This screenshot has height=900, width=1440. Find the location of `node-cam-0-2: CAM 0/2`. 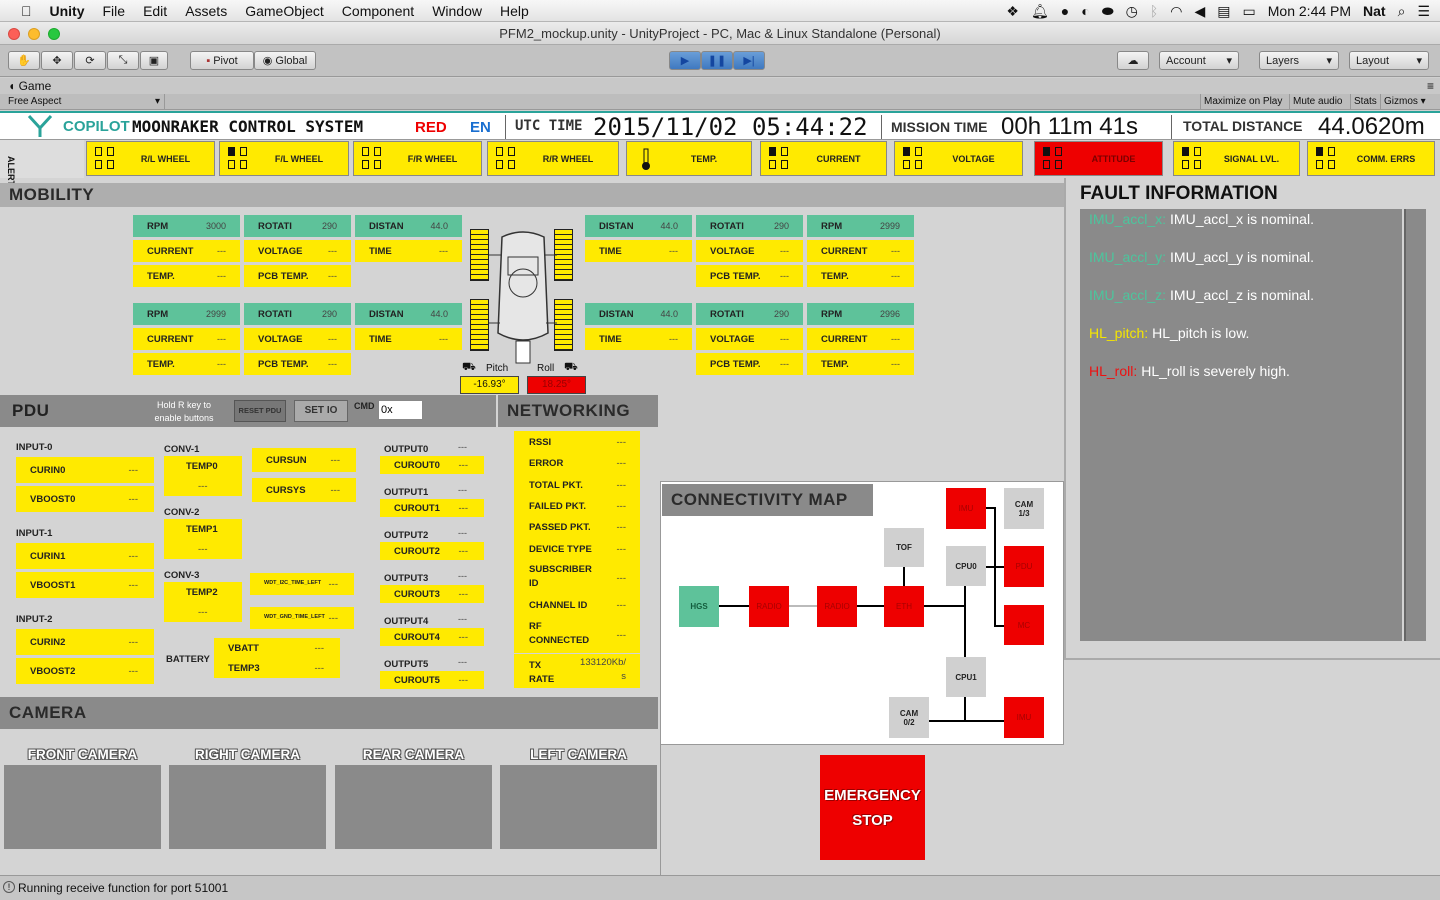

node-cam-0-2: CAM 0/2 is located at coordinates (909, 717).